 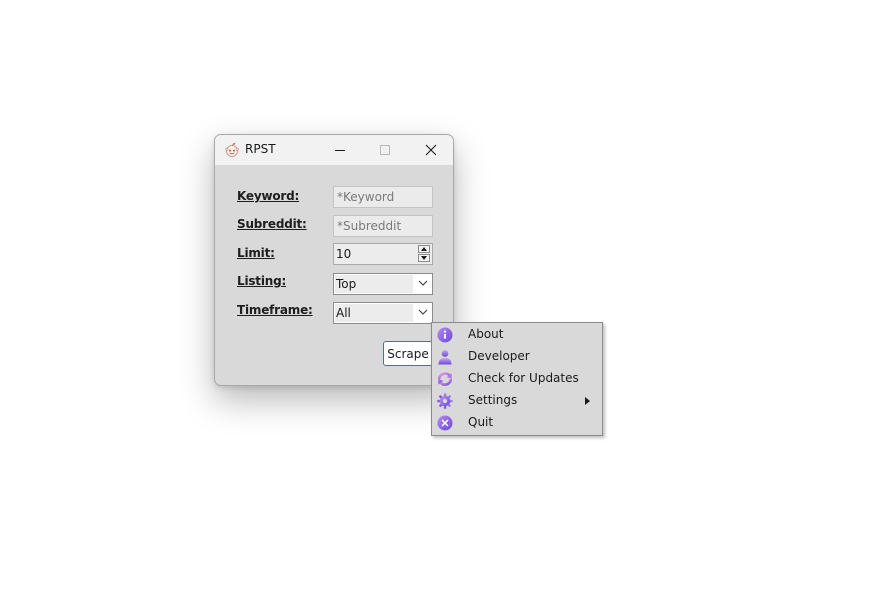 What do you see at coordinates (275, 310) in the screenshot?
I see `timeframe-label: Timeframe:` at bounding box center [275, 310].